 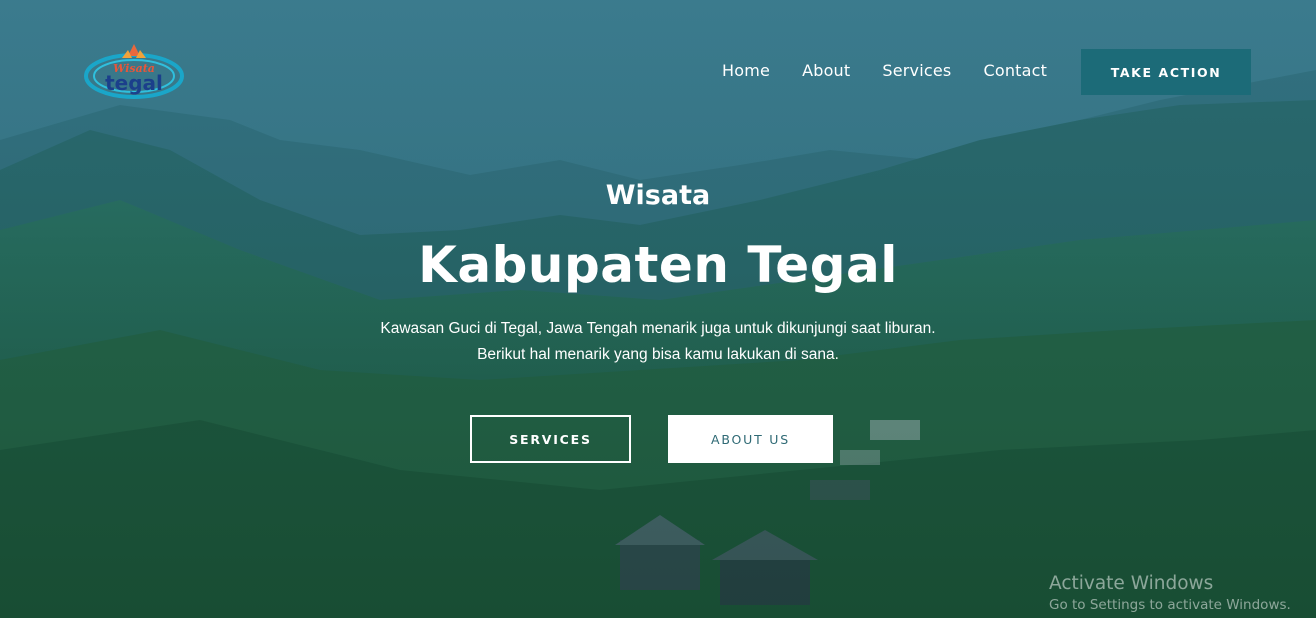 What do you see at coordinates (134, 83) in the screenshot?
I see `logo-line2: tegal` at bounding box center [134, 83].